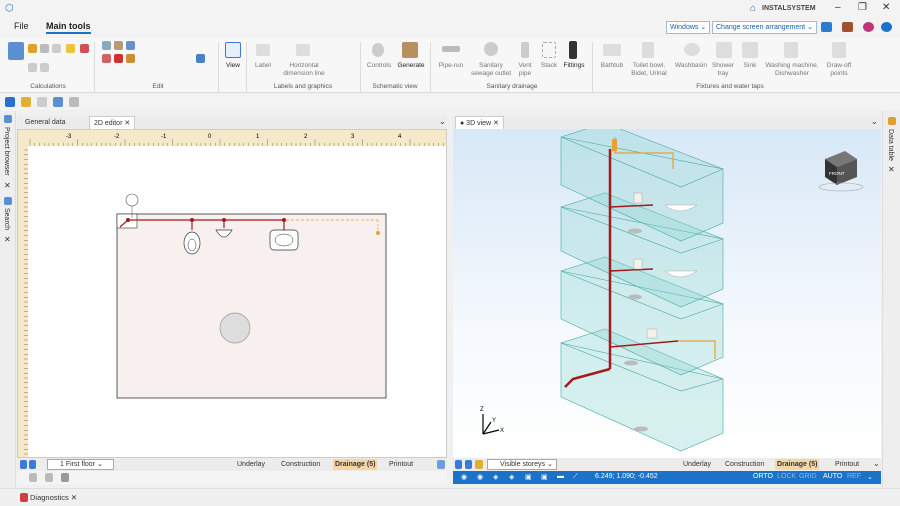 The image size is (900, 506). I want to click on toilet-button: Toilet bowl, Bidet, Urinal, so click(649, 70).